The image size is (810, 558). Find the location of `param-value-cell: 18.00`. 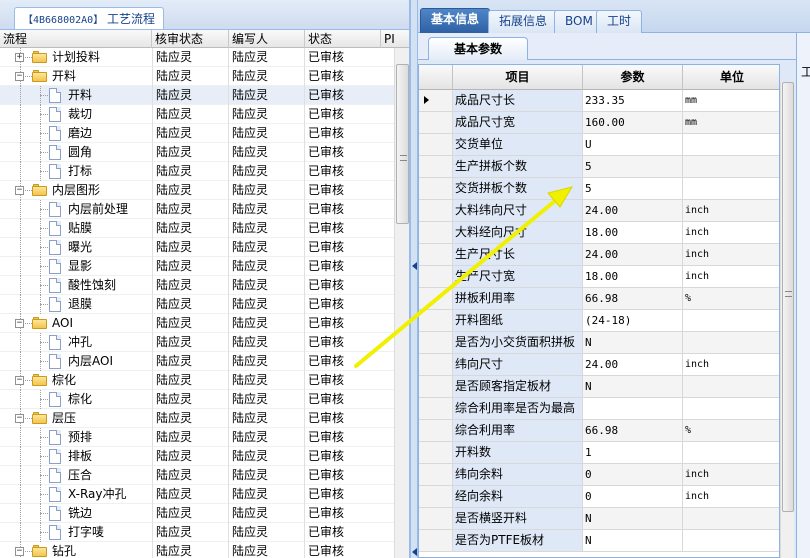

param-value-cell: 18.00 is located at coordinates (633, 232).